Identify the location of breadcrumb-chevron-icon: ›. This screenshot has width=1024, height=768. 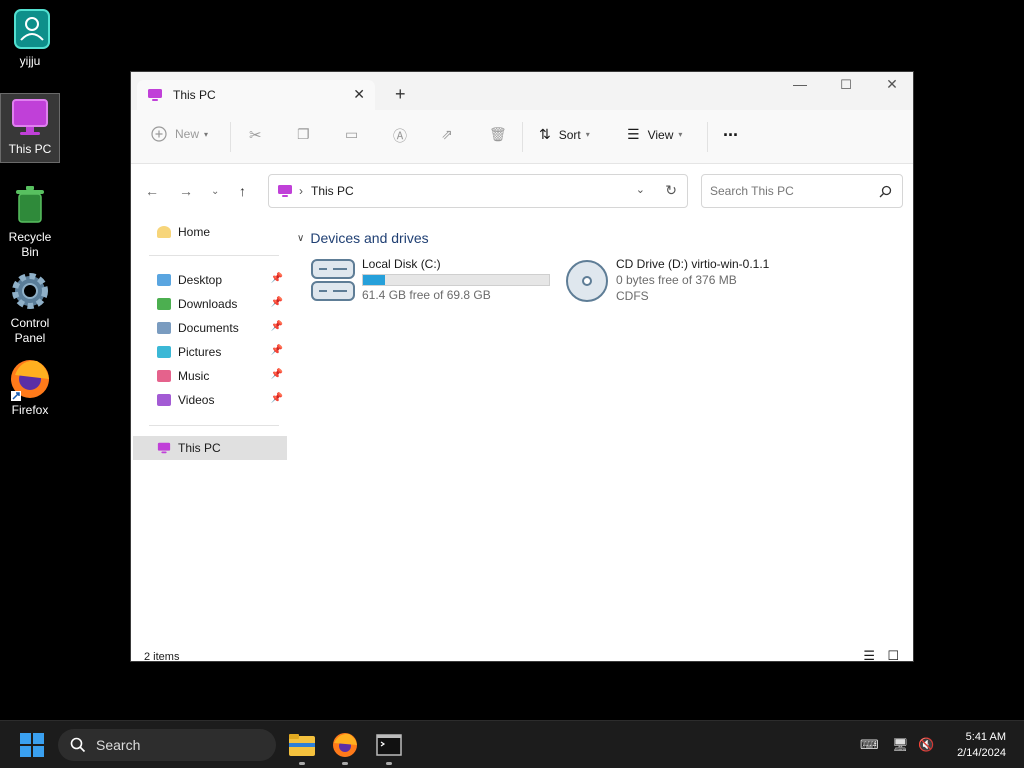
(301, 191).